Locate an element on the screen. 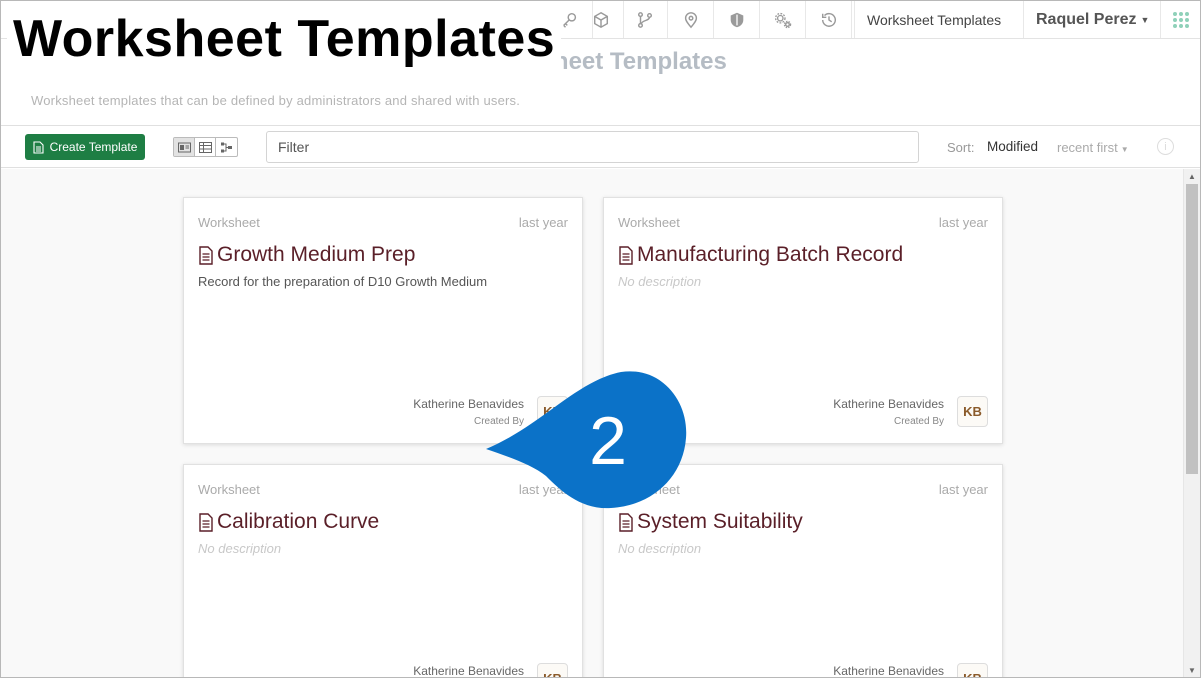 This screenshot has width=1201, height=678. sort-field-select: Modified is located at coordinates (1012, 146).